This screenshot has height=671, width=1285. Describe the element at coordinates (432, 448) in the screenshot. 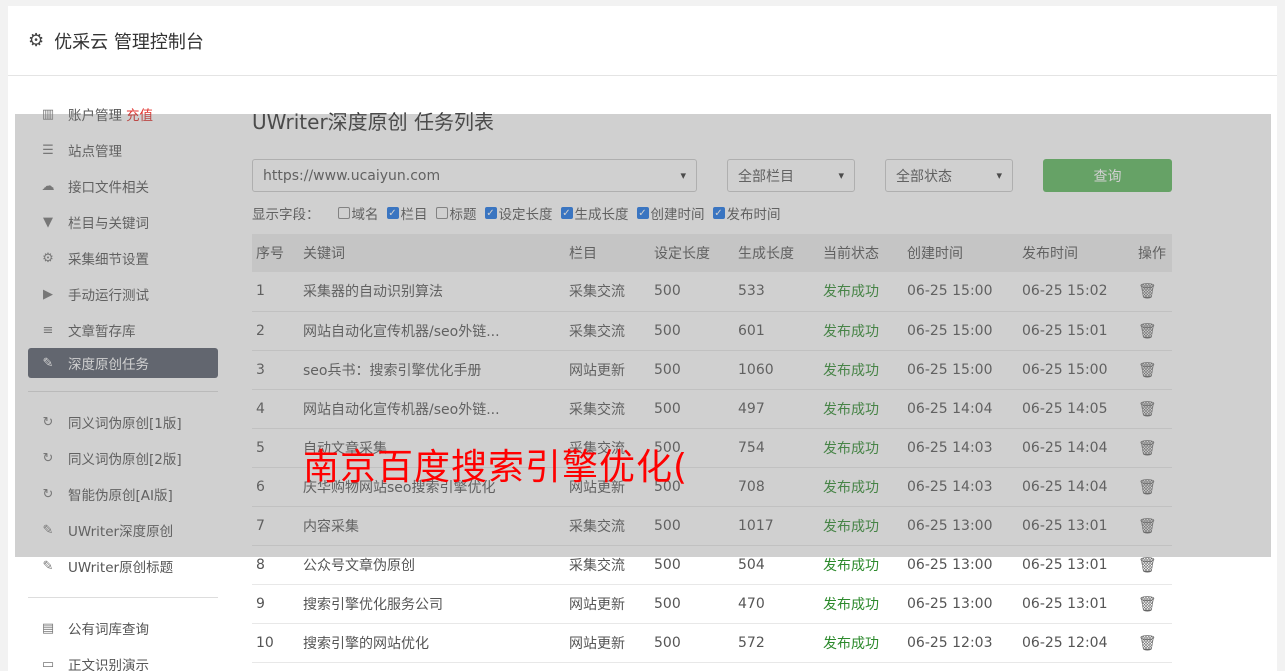

I see `table-cell: 自动文章采集` at that location.